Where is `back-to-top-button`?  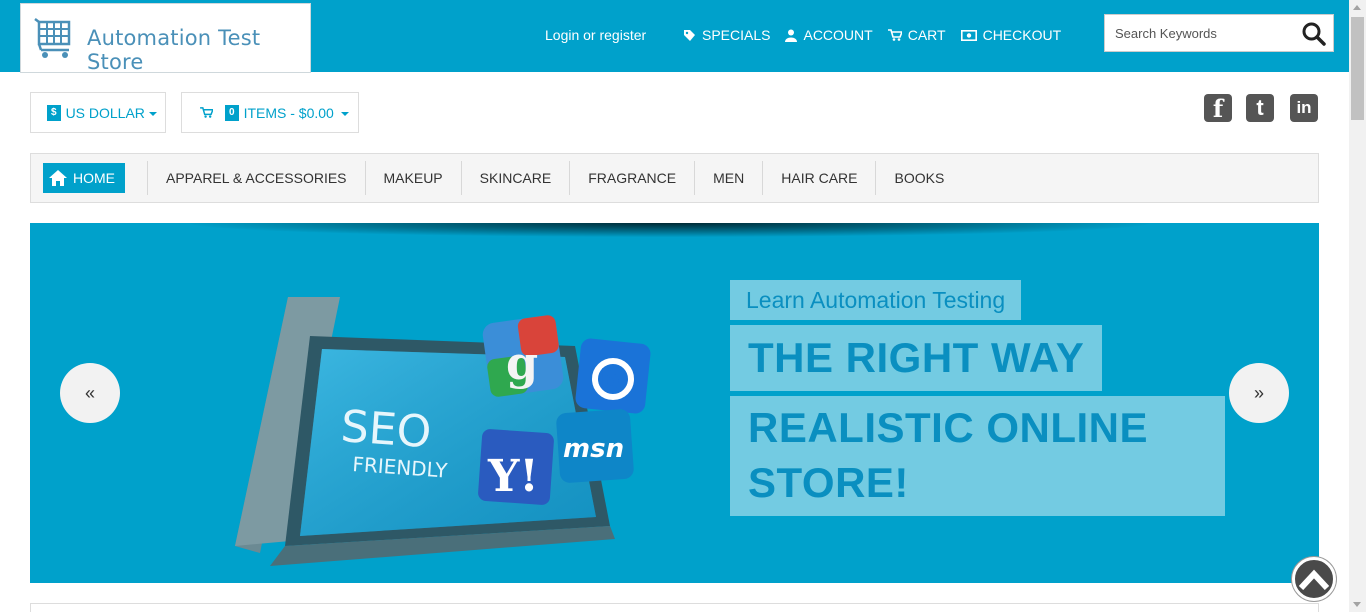
back-to-top-button is located at coordinates (1314, 579).